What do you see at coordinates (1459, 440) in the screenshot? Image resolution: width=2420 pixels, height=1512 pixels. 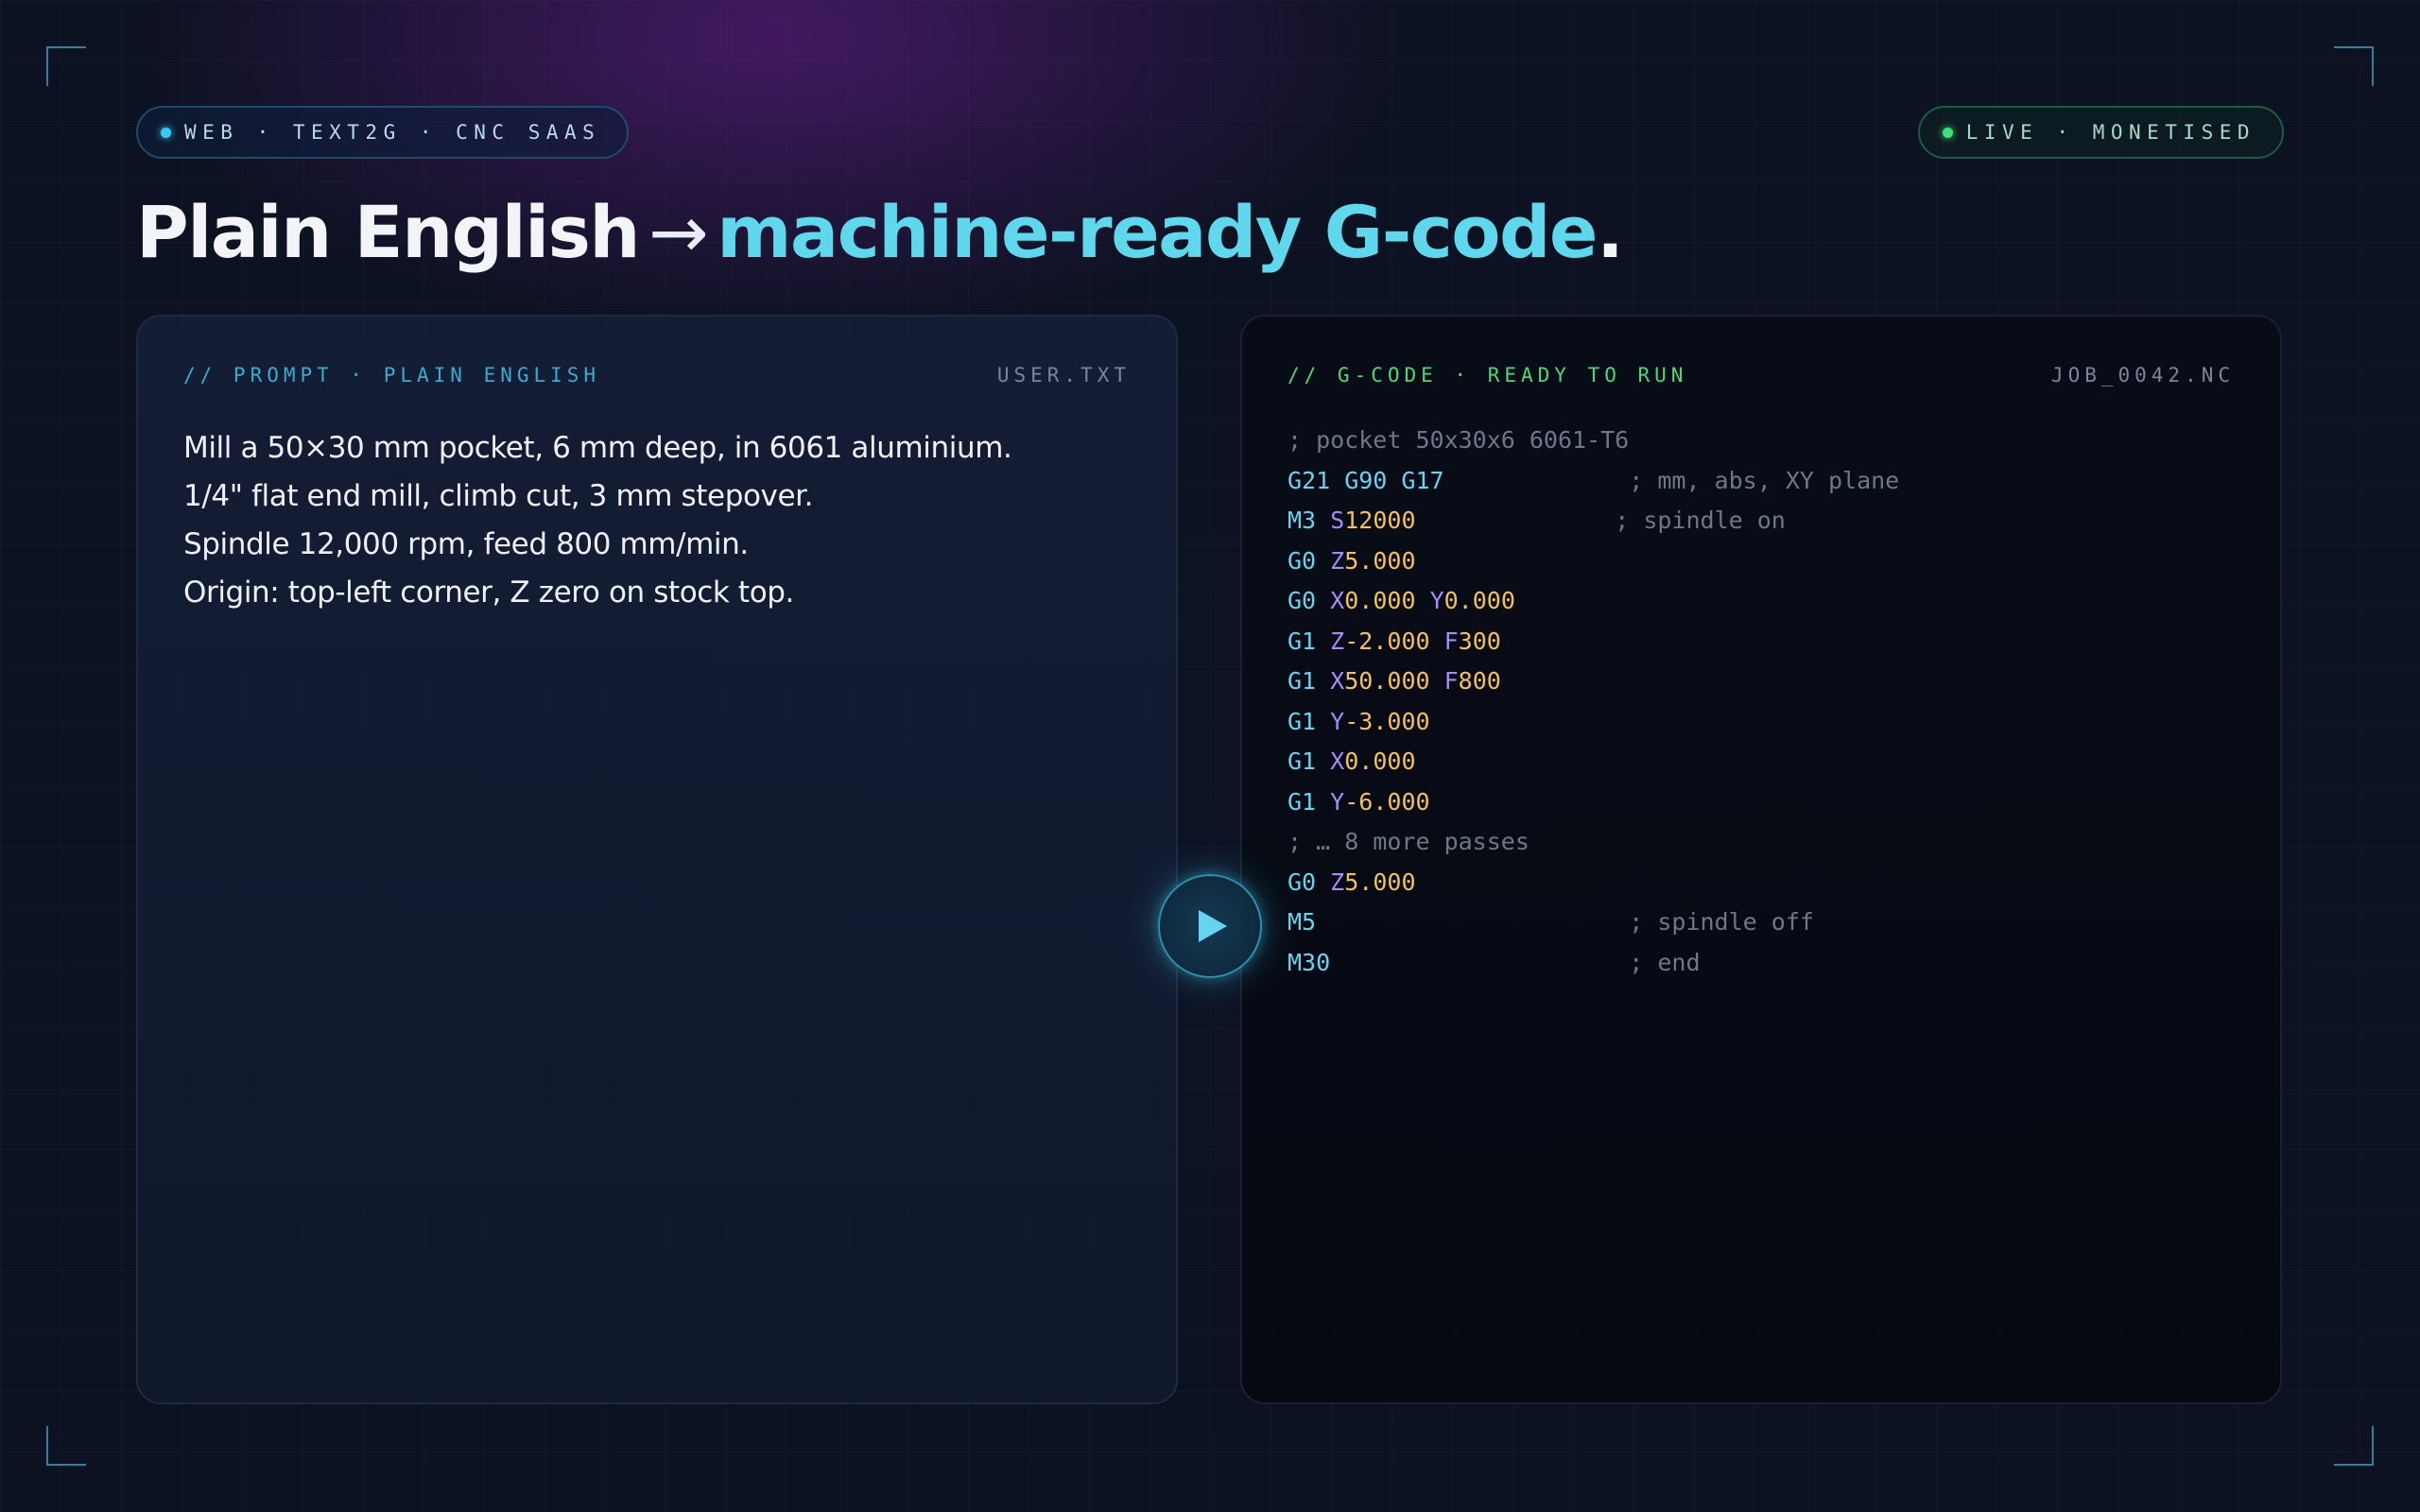 I see `gcode-comment: ; pocket 50x30x6 6061-T6` at bounding box center [1459, 440].